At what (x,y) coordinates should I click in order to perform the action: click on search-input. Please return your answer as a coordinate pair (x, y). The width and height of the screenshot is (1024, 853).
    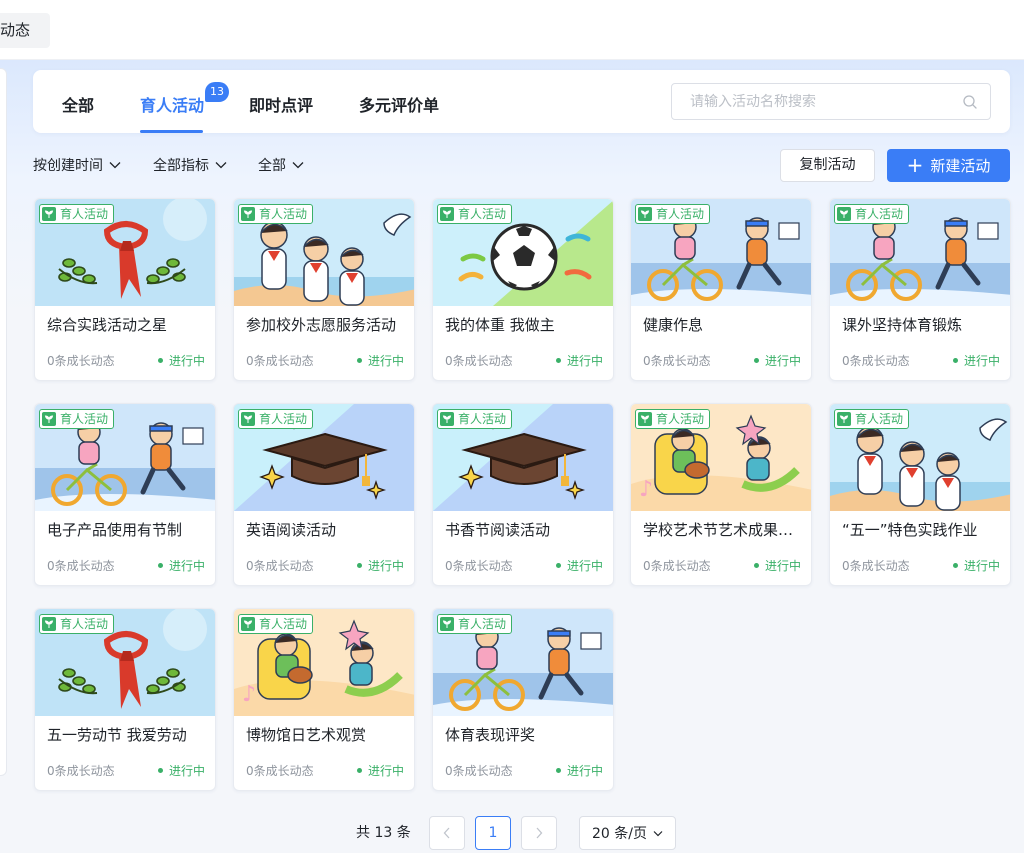
    Looking at the image, I should click on (812, 101).